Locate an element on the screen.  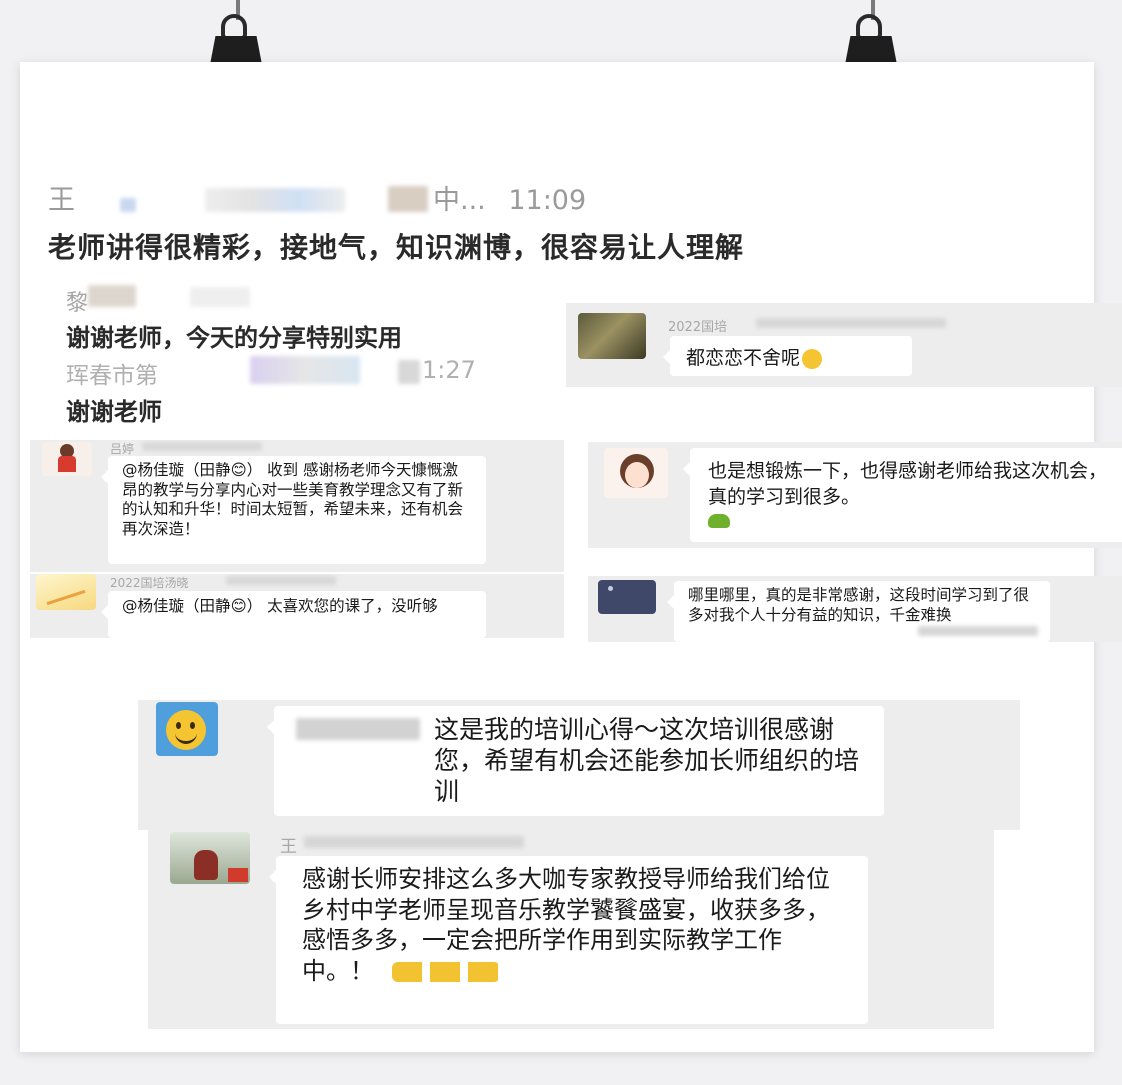
smiley-emoji-icon is located at coordinates (186, 730).